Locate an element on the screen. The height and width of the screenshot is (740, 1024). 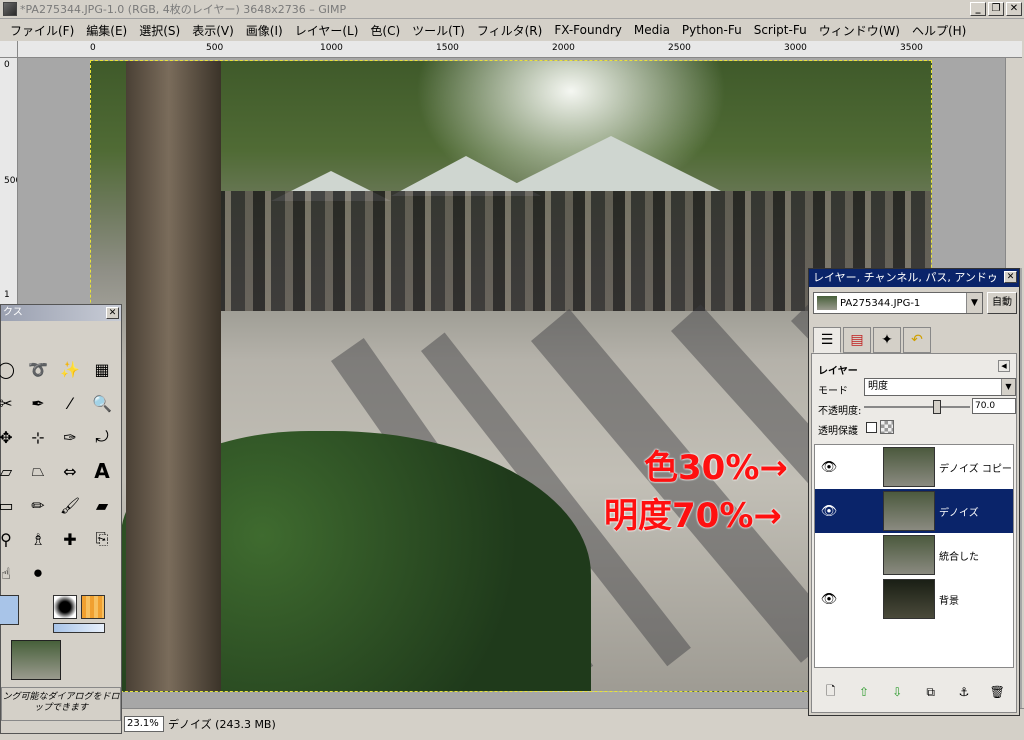
minimize-button: _ is located at coordinates (978, 9).